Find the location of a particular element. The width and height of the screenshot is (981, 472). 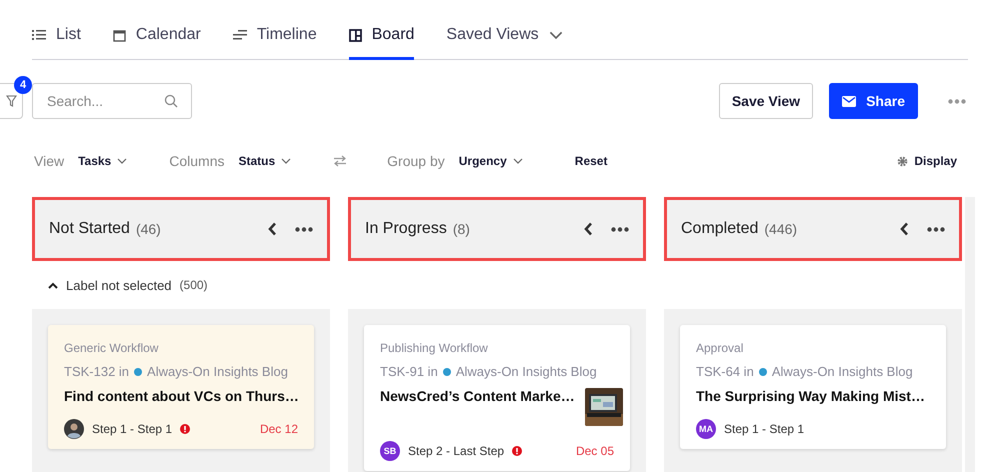

avatar-initials: MA is located at coordinates (706, 429).